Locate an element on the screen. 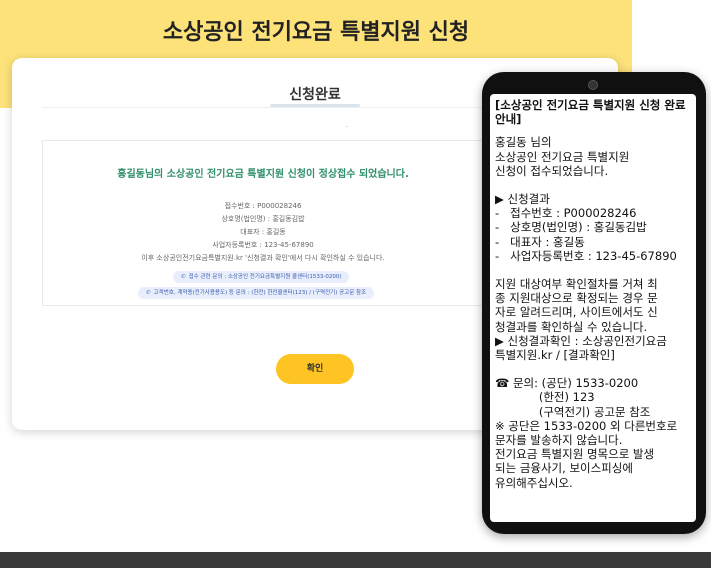  sms-check-line: ▶ 신청결과확인 : 소상공인전기요금 is located at coordinates (581, 340).